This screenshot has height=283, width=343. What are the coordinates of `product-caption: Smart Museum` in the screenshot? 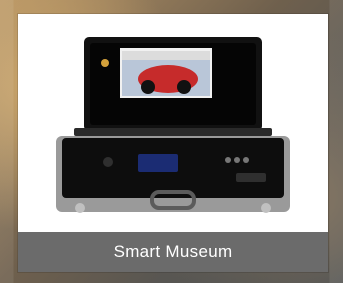 It's located at (173, 252).